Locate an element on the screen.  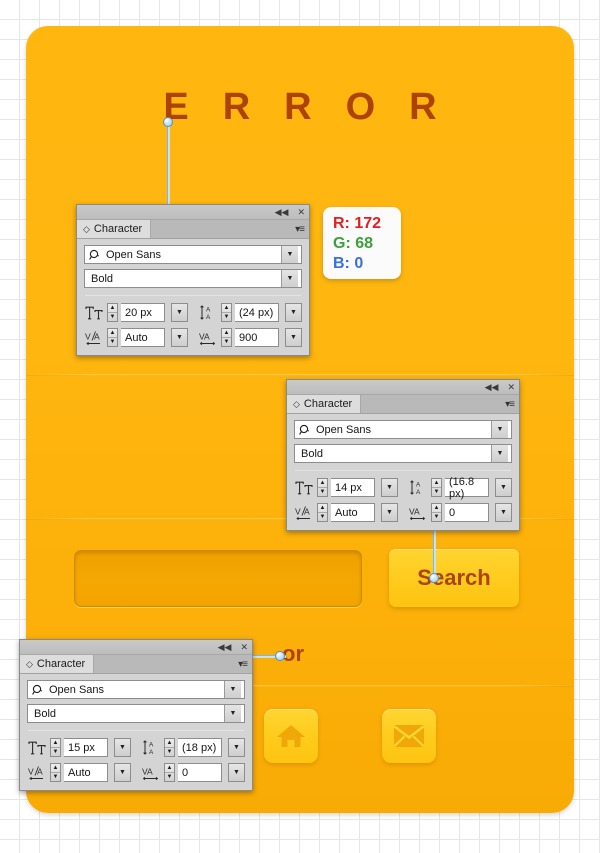
search-input is located at coordinates (218, 578).